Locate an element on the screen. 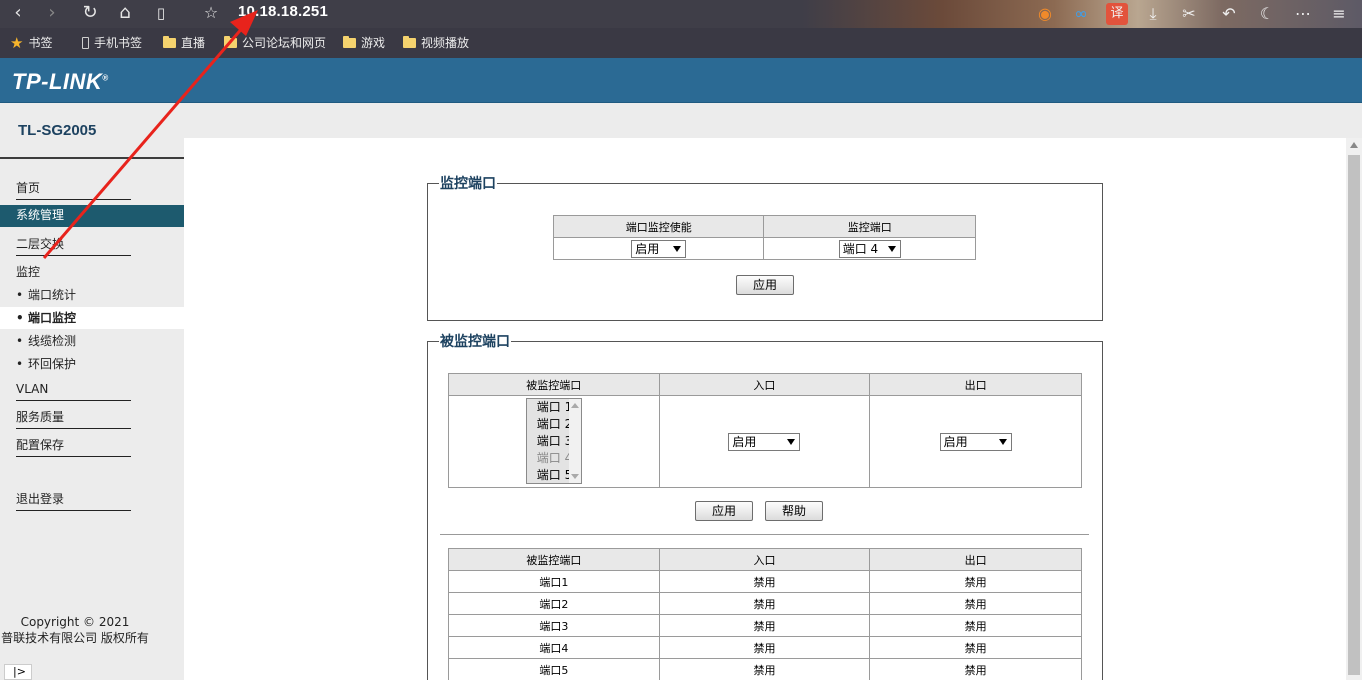  menu-icon: ≡ is located at coordinates (1339, 14).